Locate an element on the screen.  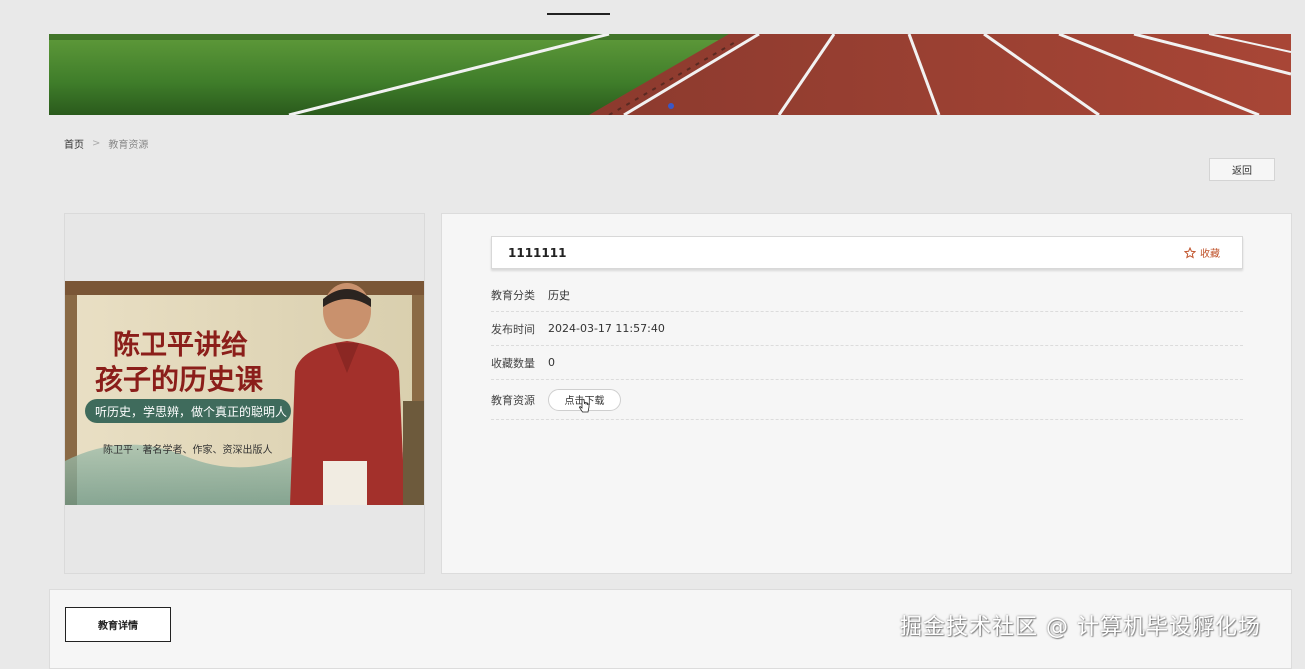
download-button: 点击下载 is located at coordinates (584, 400).